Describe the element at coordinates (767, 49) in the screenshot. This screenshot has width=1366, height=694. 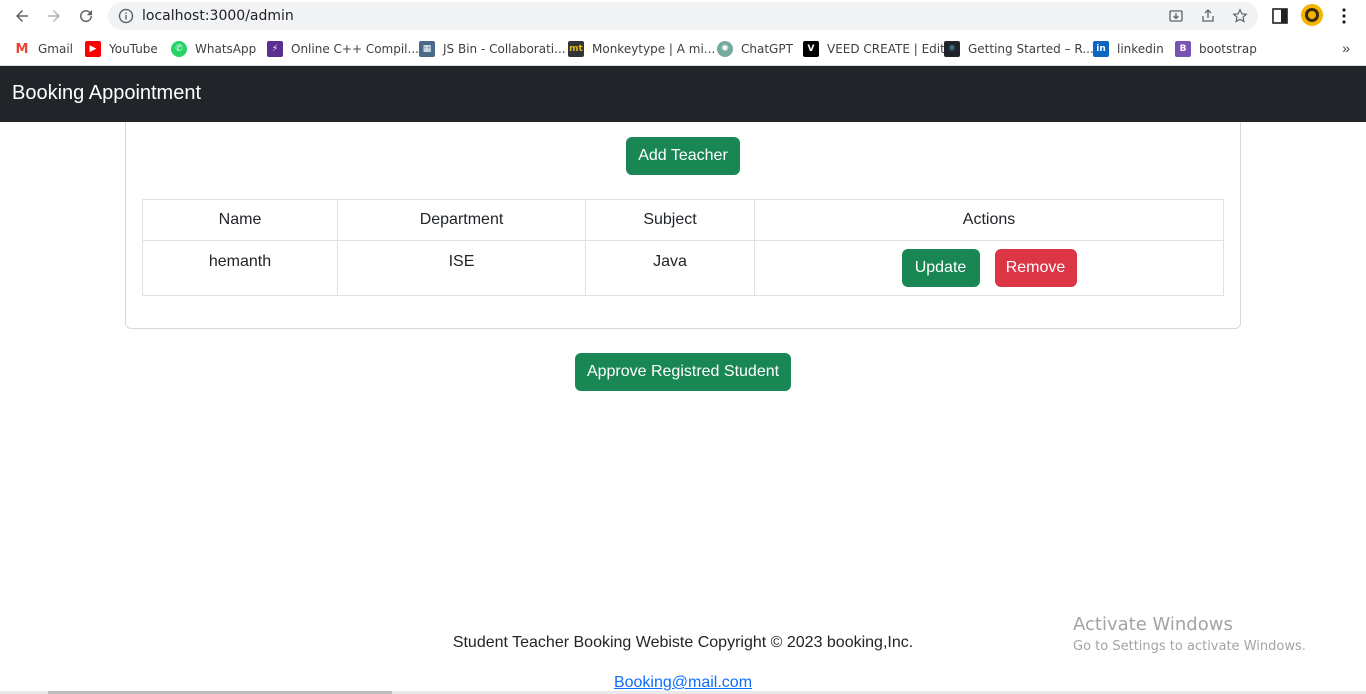
I see `bookmark-label: ChatGPT` at that location.